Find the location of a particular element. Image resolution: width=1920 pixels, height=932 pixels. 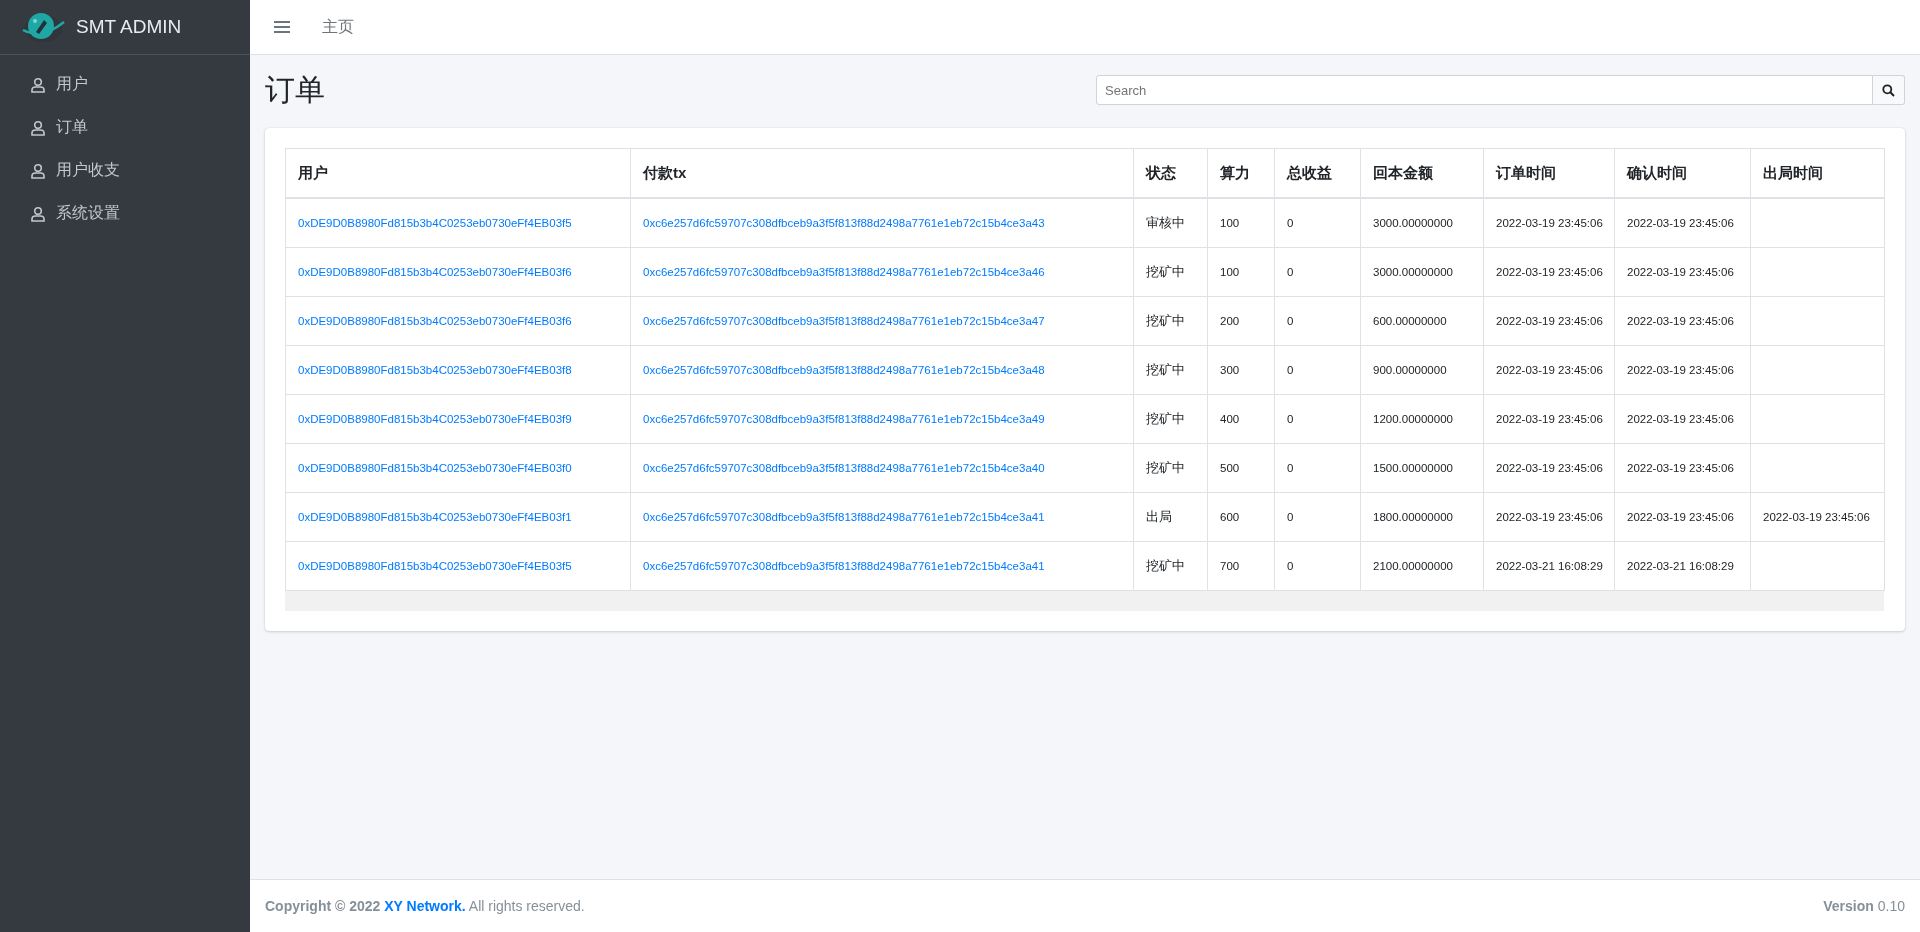

table-cell: 500 is located at coordinates (1230, 468).